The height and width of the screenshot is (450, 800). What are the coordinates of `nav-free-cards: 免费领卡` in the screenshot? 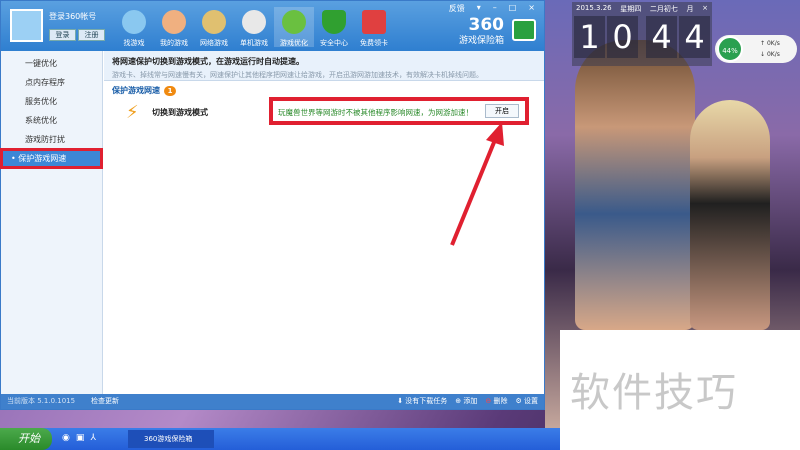 It's located at (374, 27).